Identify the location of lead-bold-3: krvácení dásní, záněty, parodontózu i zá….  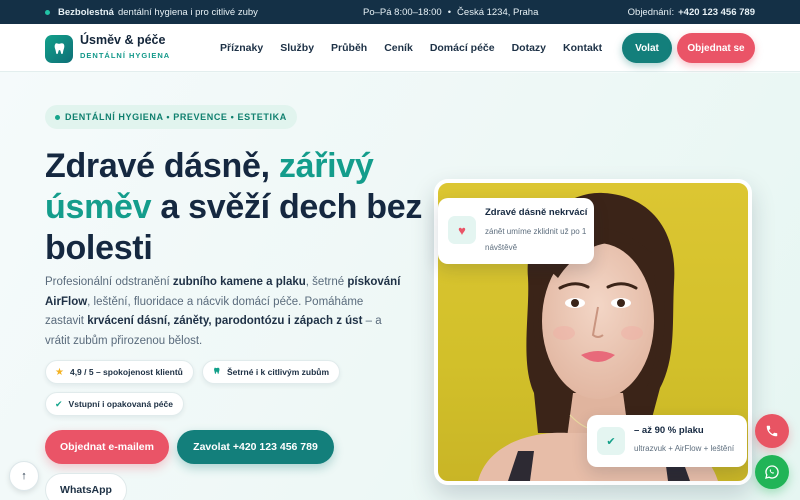
(225, 321).